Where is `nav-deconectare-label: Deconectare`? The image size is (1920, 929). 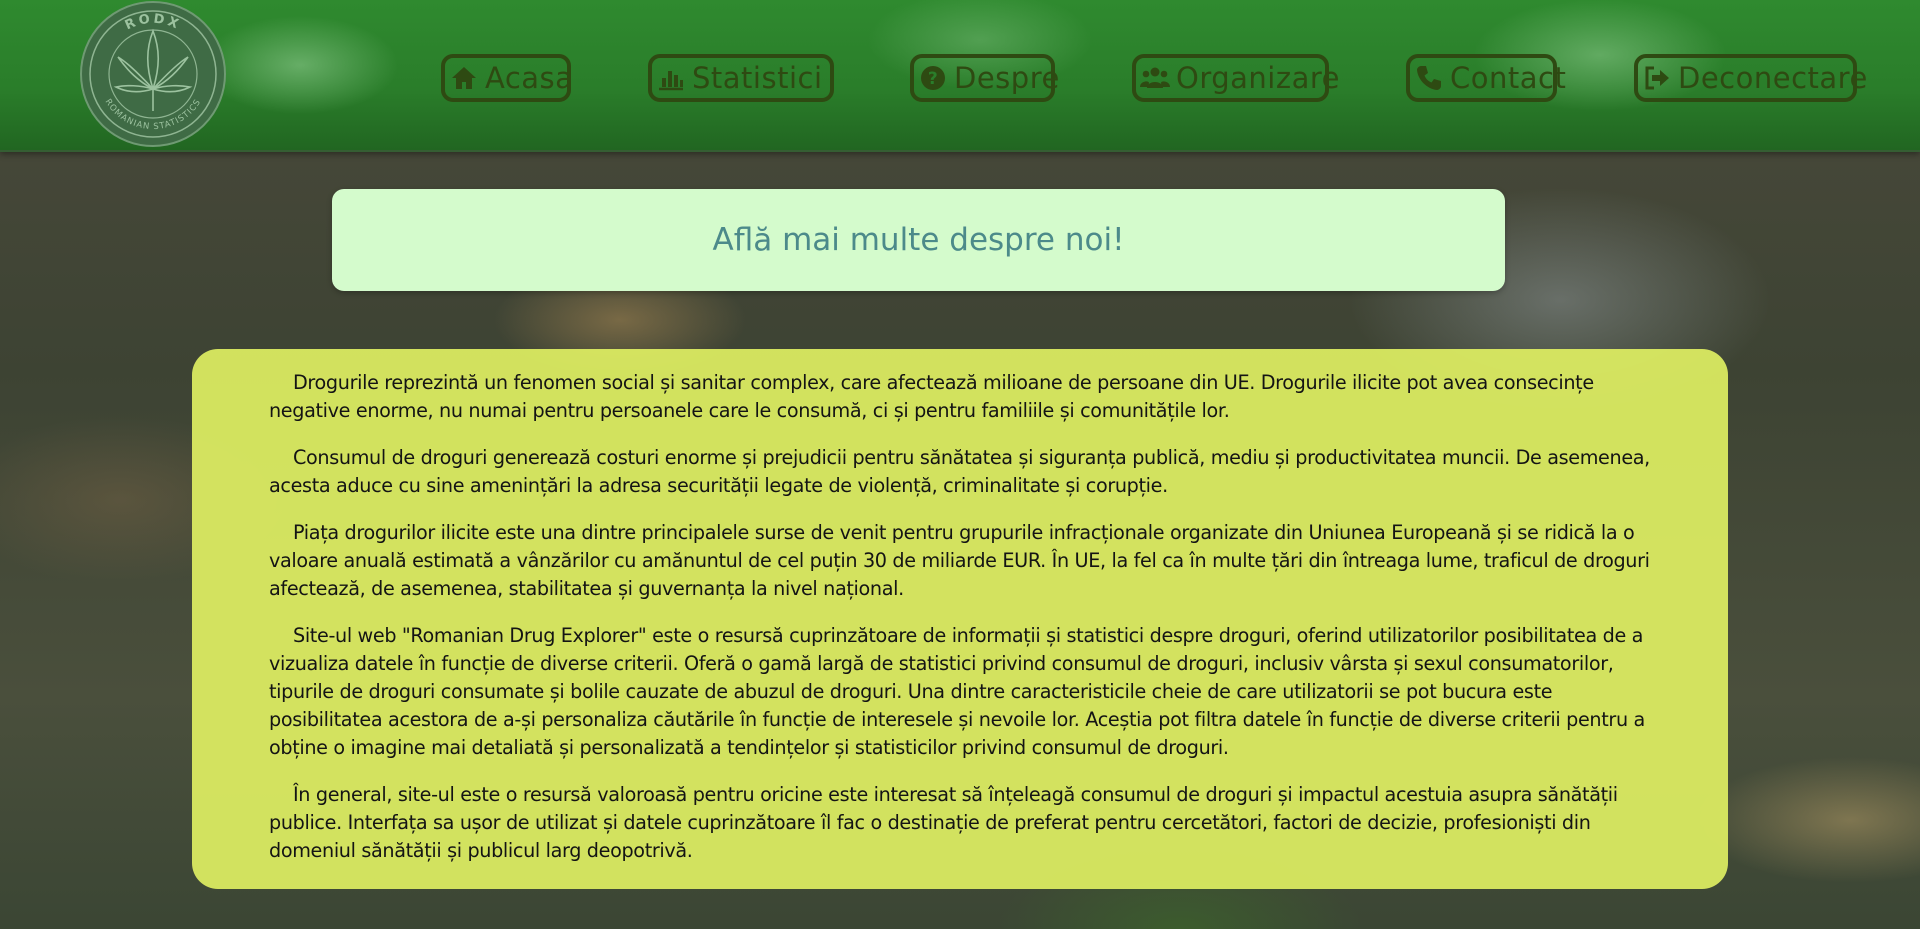 nav-deconectare-label: Deconectare is located at coordinates (1773, 78).